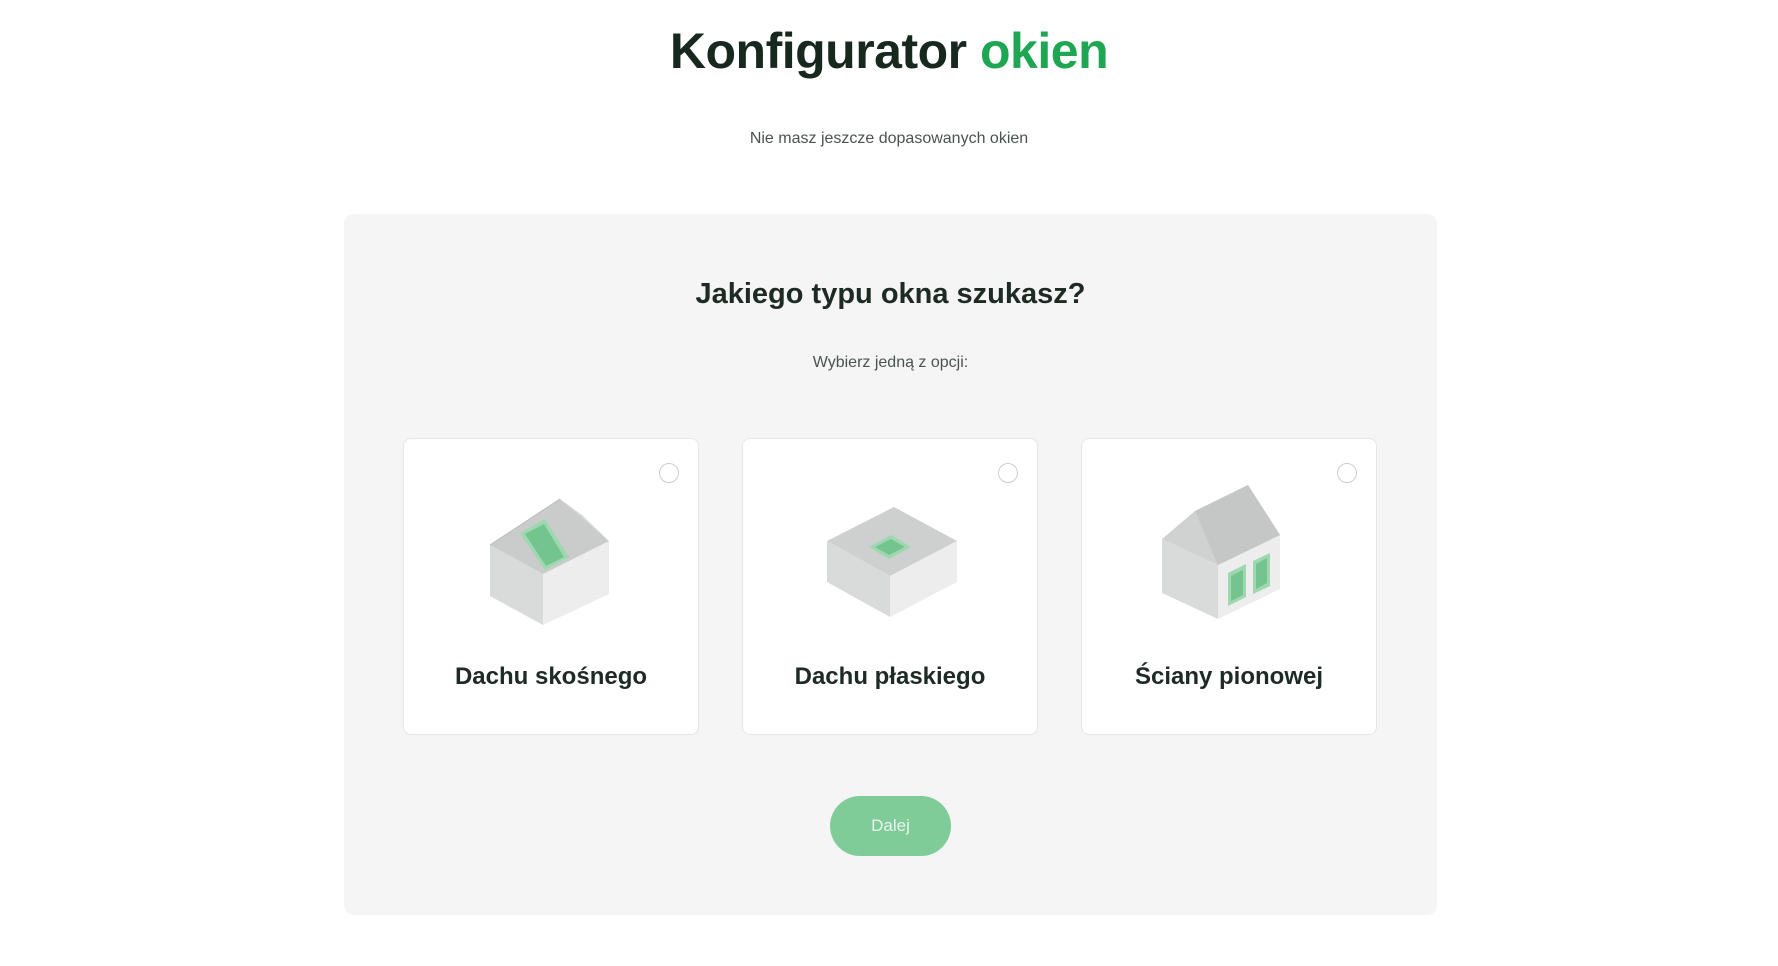  Describe the element at coordinates (1044, 51) in the screenshot. I see `title-accent: okien` at that location.